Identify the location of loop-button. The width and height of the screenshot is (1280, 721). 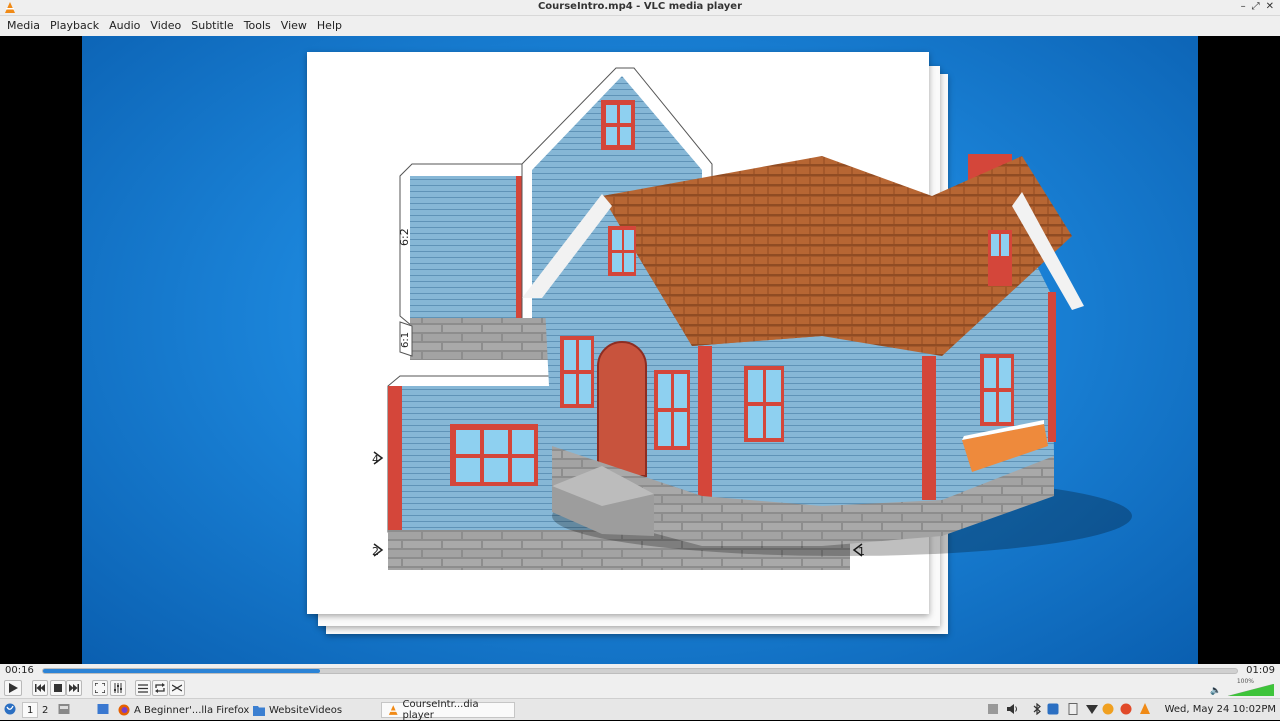
(160, 688).